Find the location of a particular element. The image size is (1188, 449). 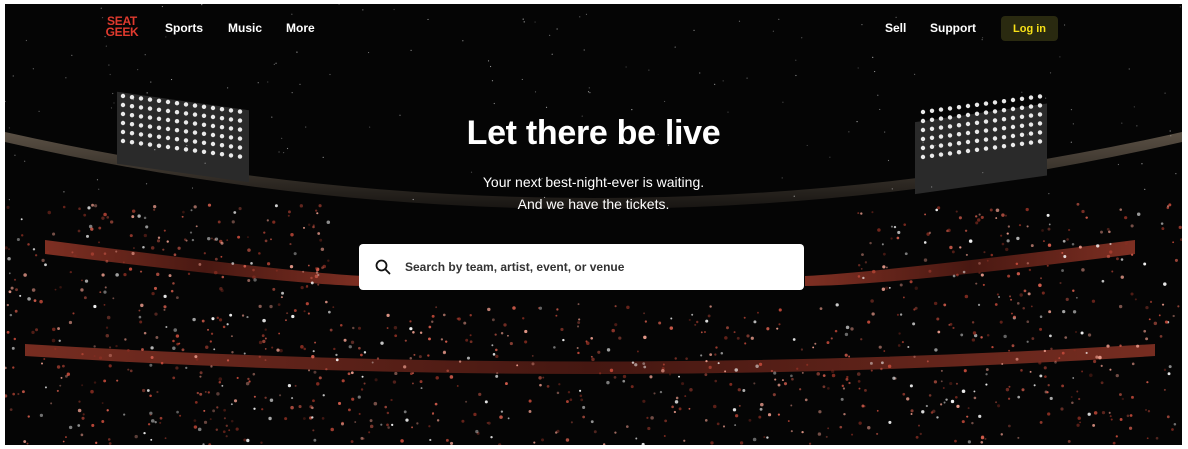

nav-more: More is located at coordinates (300, 28).